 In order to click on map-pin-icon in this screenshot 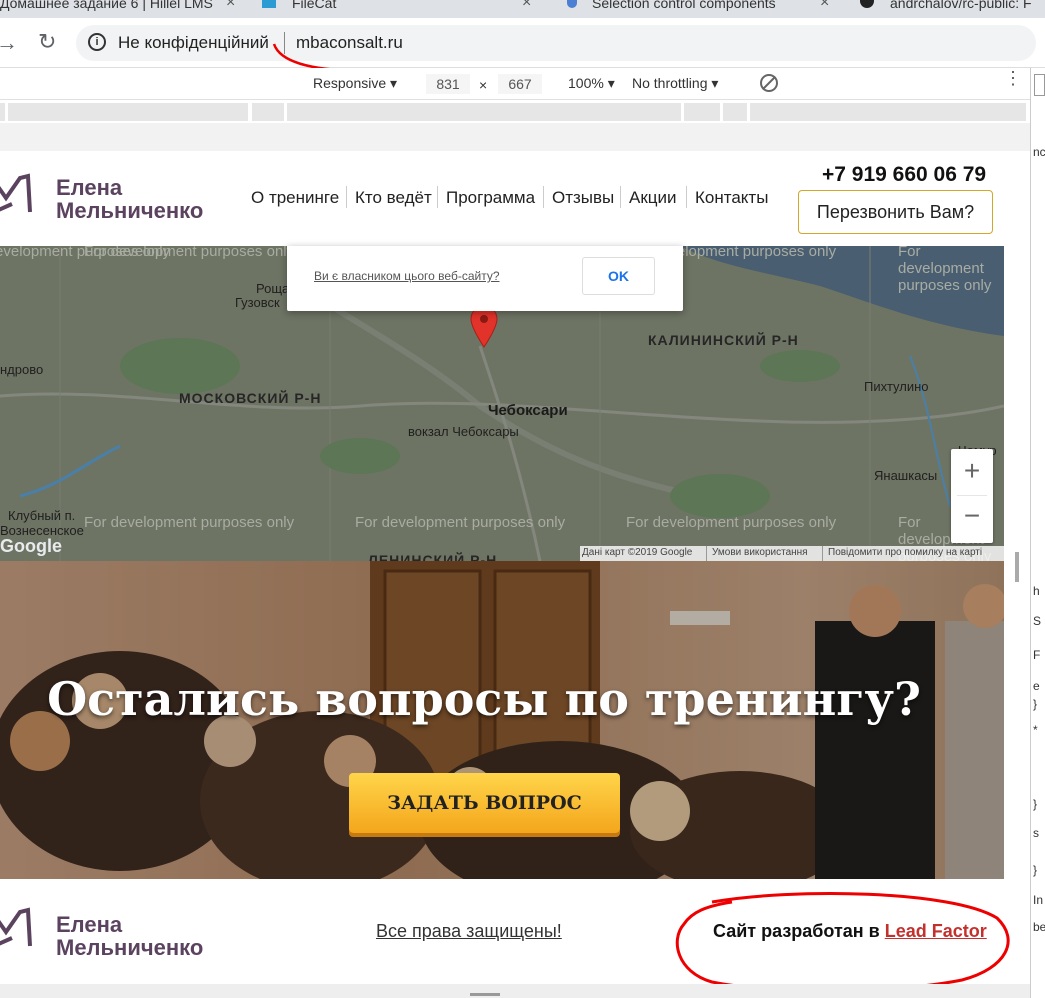, I will do `click(484, 327)`.